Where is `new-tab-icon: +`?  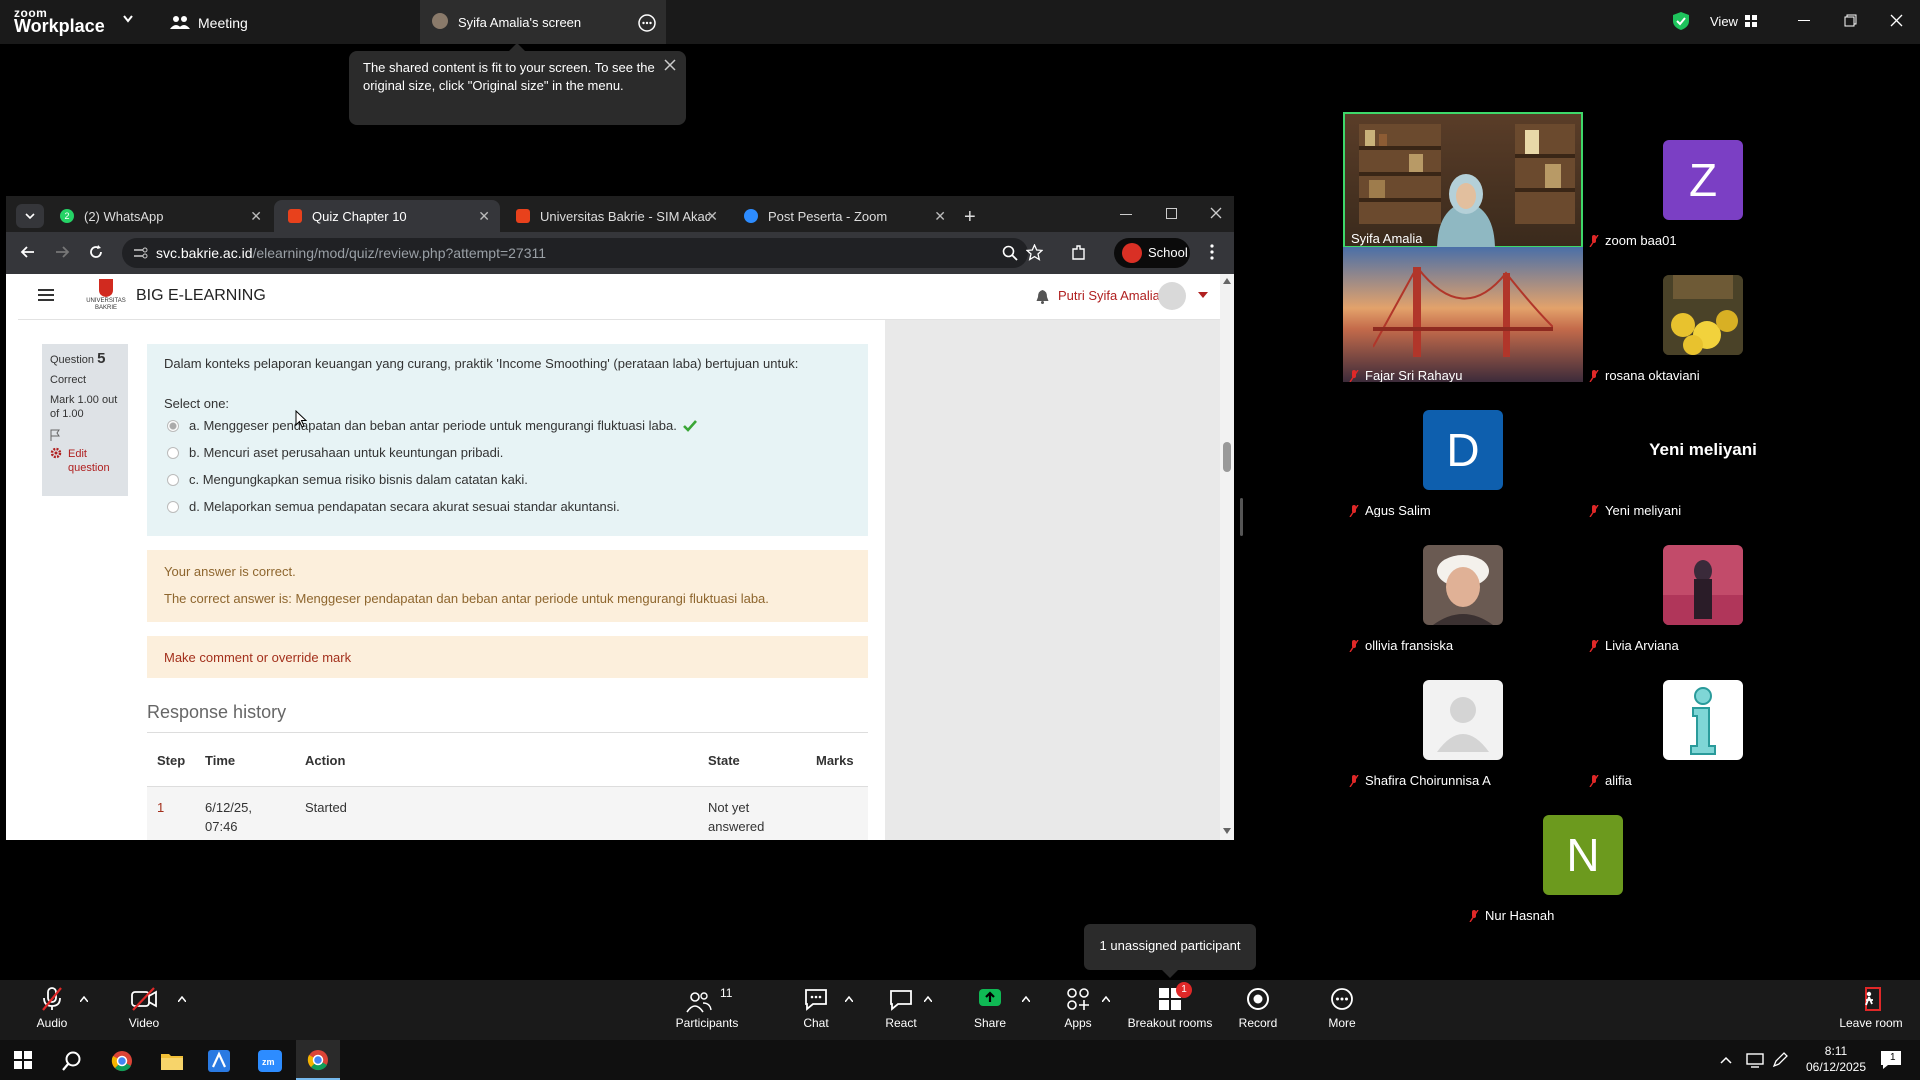 new-tab-icon: + is located at coordinates (970, 217).